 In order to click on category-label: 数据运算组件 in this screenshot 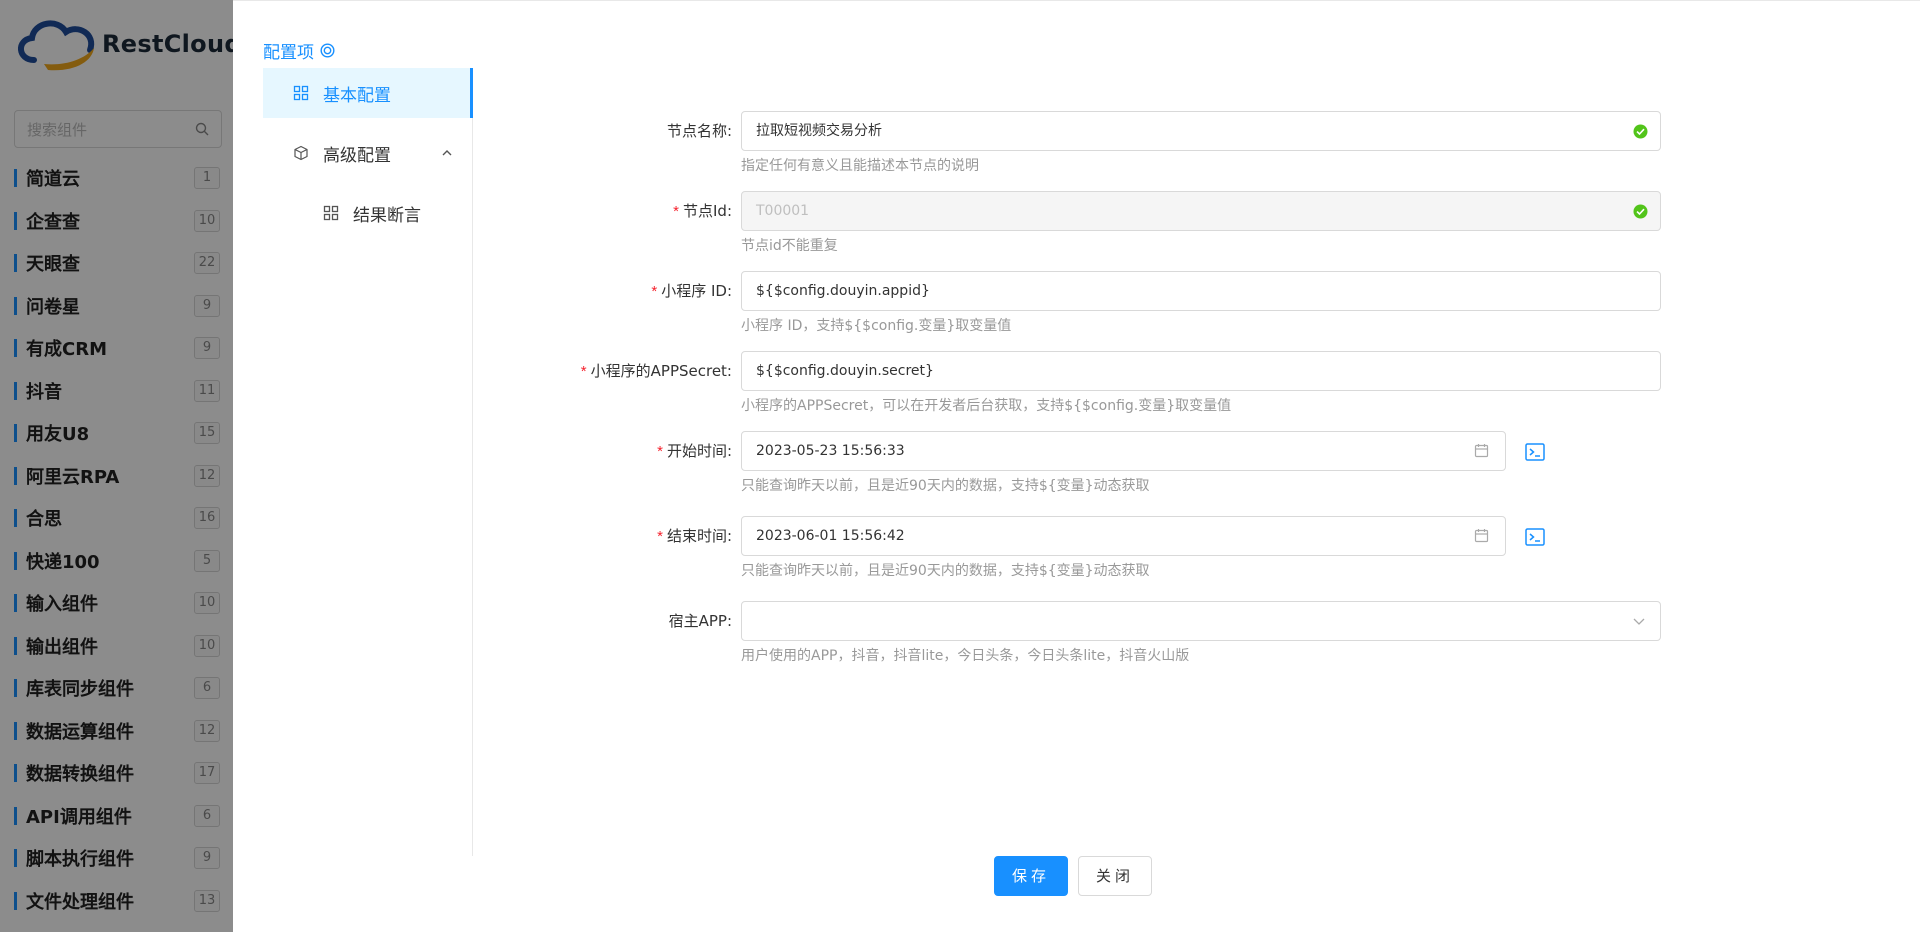, I will do `click(80, 732)`.